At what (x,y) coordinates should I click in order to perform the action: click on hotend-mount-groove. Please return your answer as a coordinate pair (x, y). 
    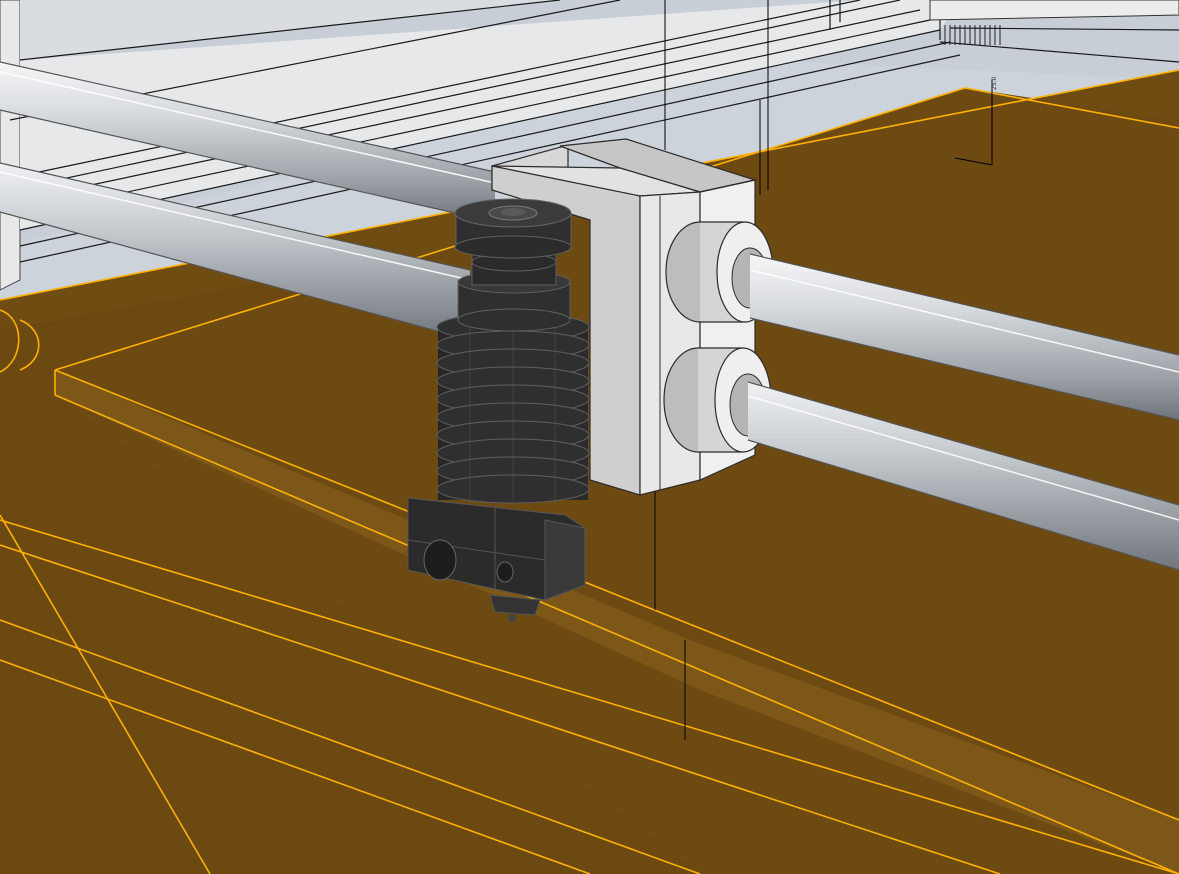
    Looking at the image, I should click on (513, 265).